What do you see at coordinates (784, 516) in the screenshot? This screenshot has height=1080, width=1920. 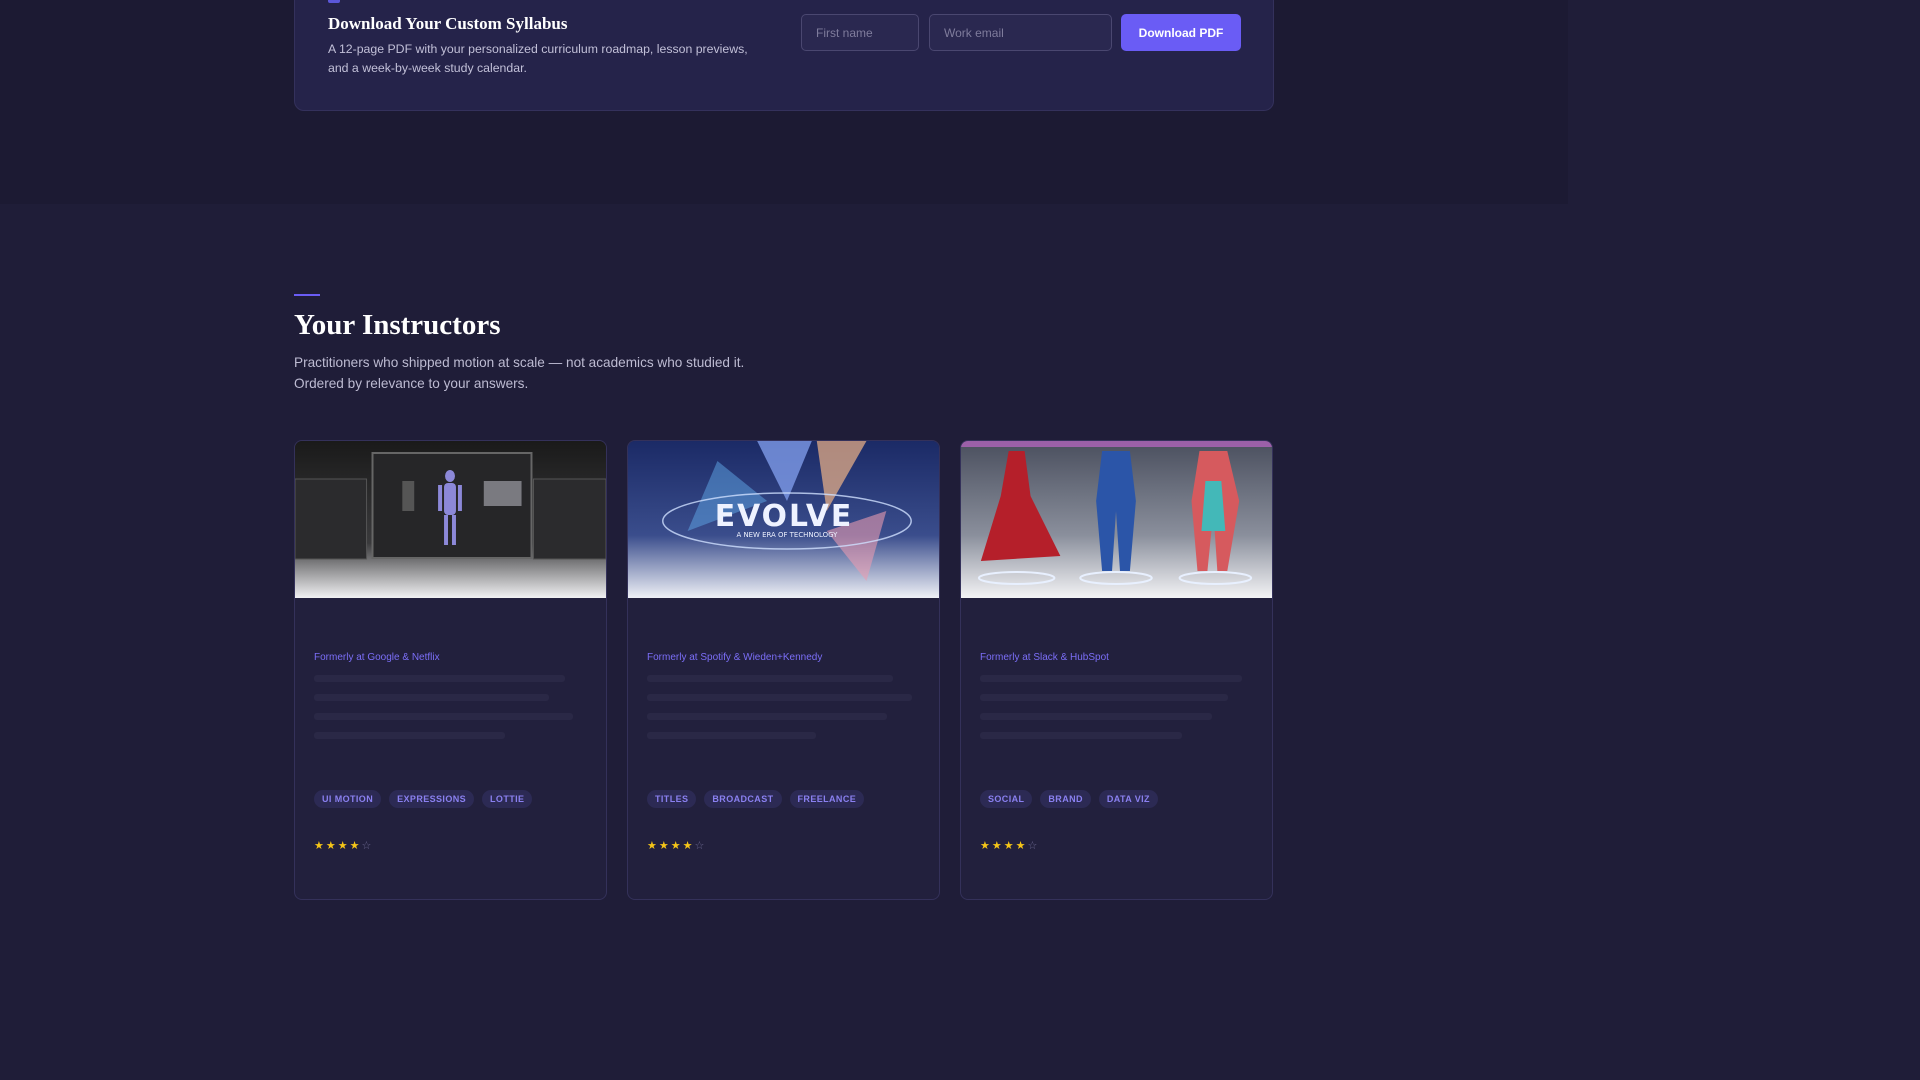 I see `evolve-text: EVOLVE` at bounding box center [784, 516].